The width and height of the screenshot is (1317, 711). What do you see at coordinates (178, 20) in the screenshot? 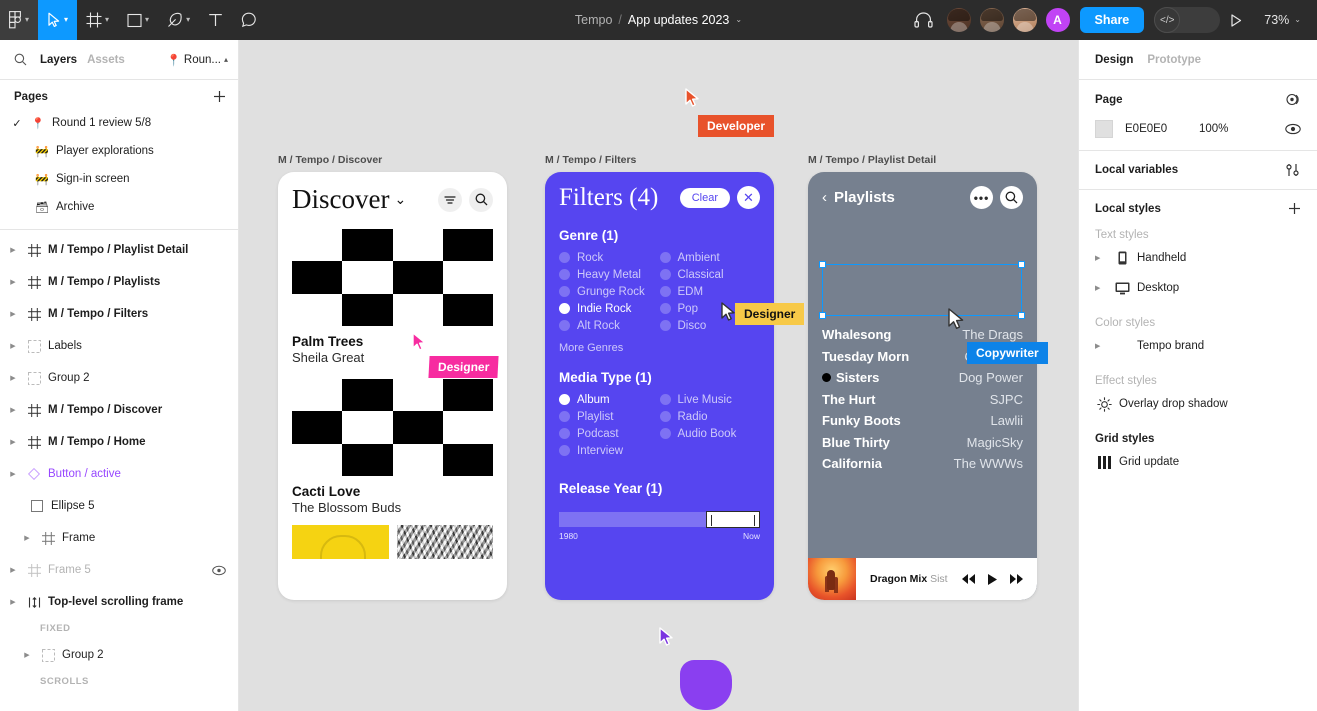
I see `pen-tool-button: ▾` at bounding box center [178, 20].